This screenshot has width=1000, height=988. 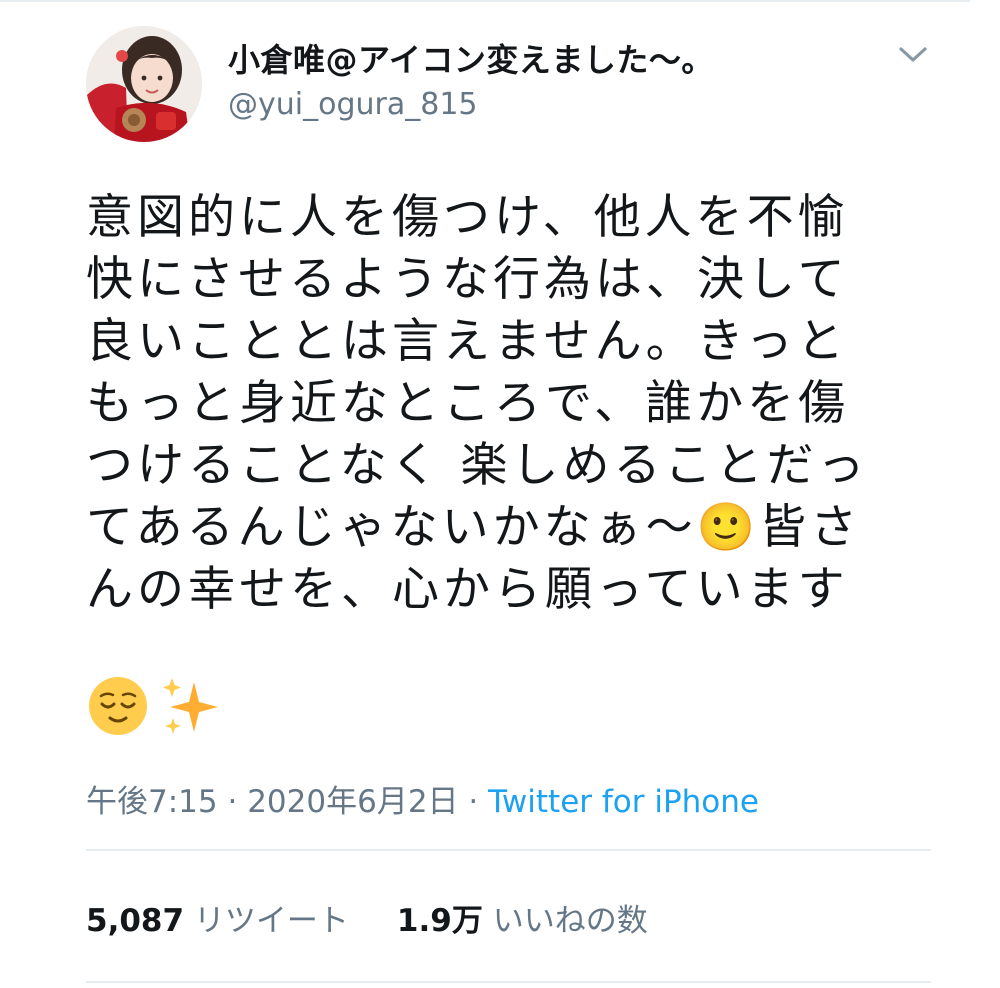 I want to click on relieved-face-icon, so click(x=118, y=706).